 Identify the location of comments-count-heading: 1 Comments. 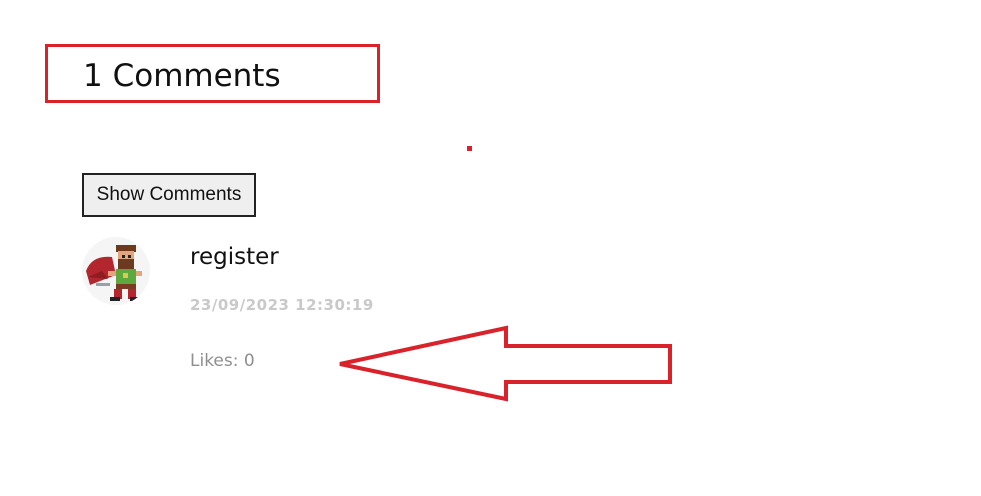
(182, 76).